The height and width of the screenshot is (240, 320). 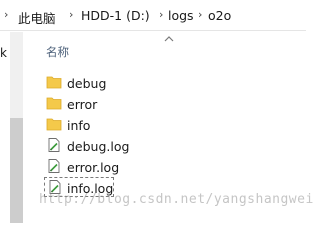 I want to click on item-name: info, so click(x=79, y=125).